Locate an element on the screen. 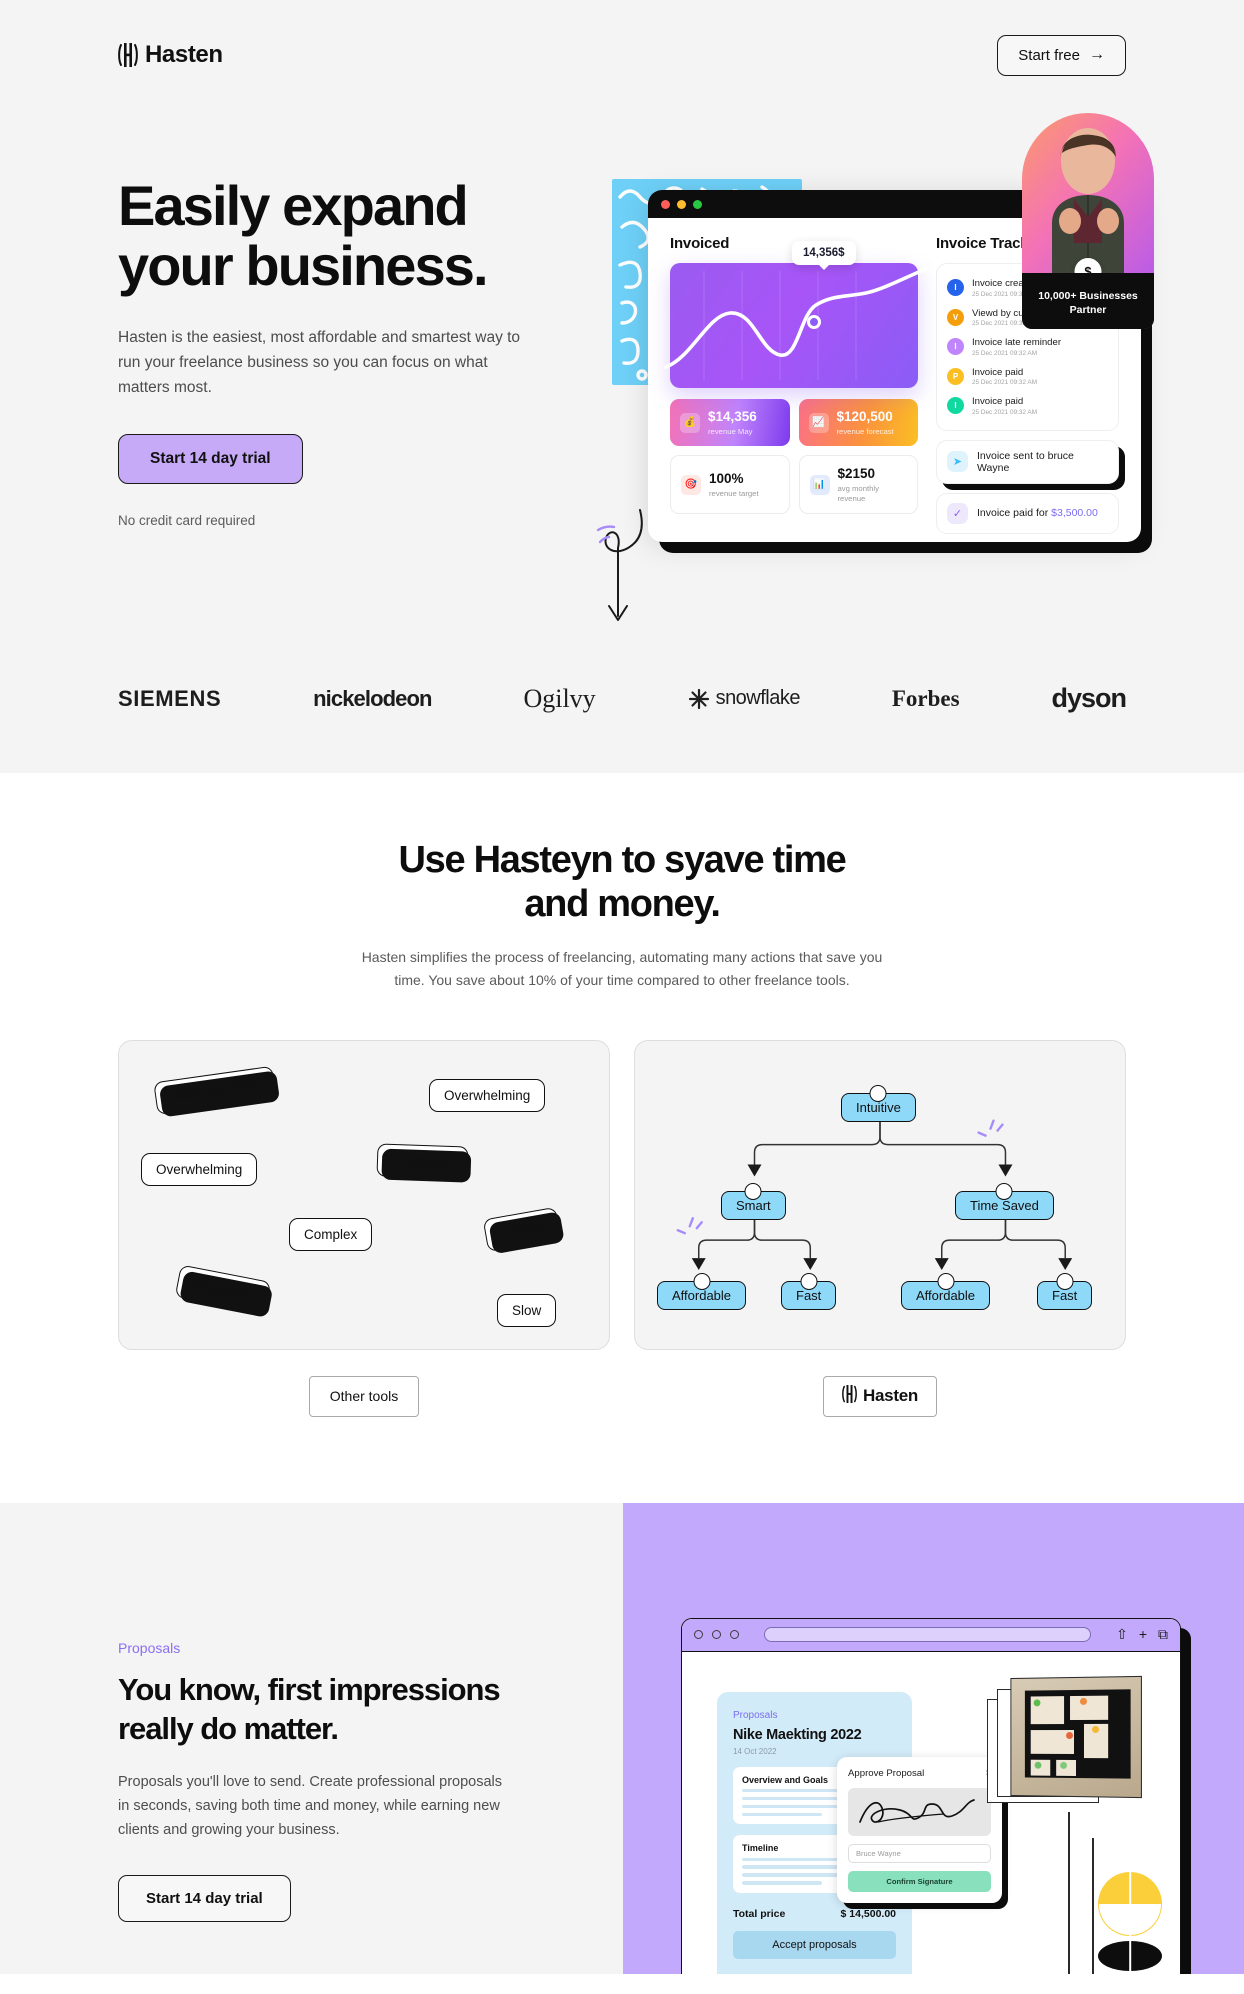  start-free-button: Start free → is located at coordinates (1063, 57).